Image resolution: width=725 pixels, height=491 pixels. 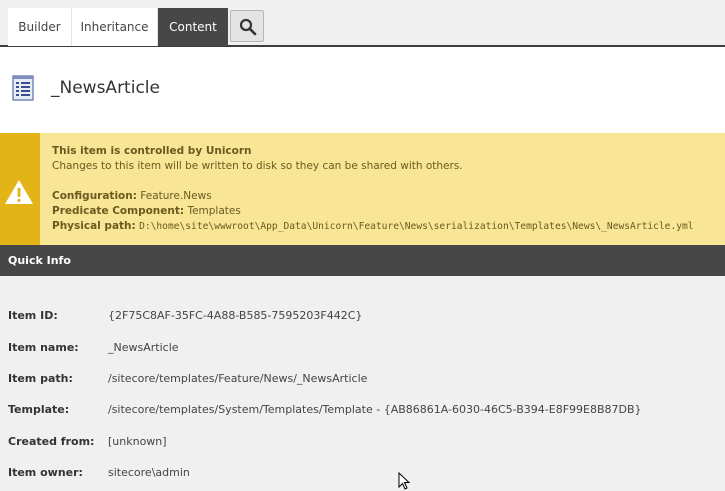 I want to click on item-title: _NewsArticle, so click(x=105, y=88).